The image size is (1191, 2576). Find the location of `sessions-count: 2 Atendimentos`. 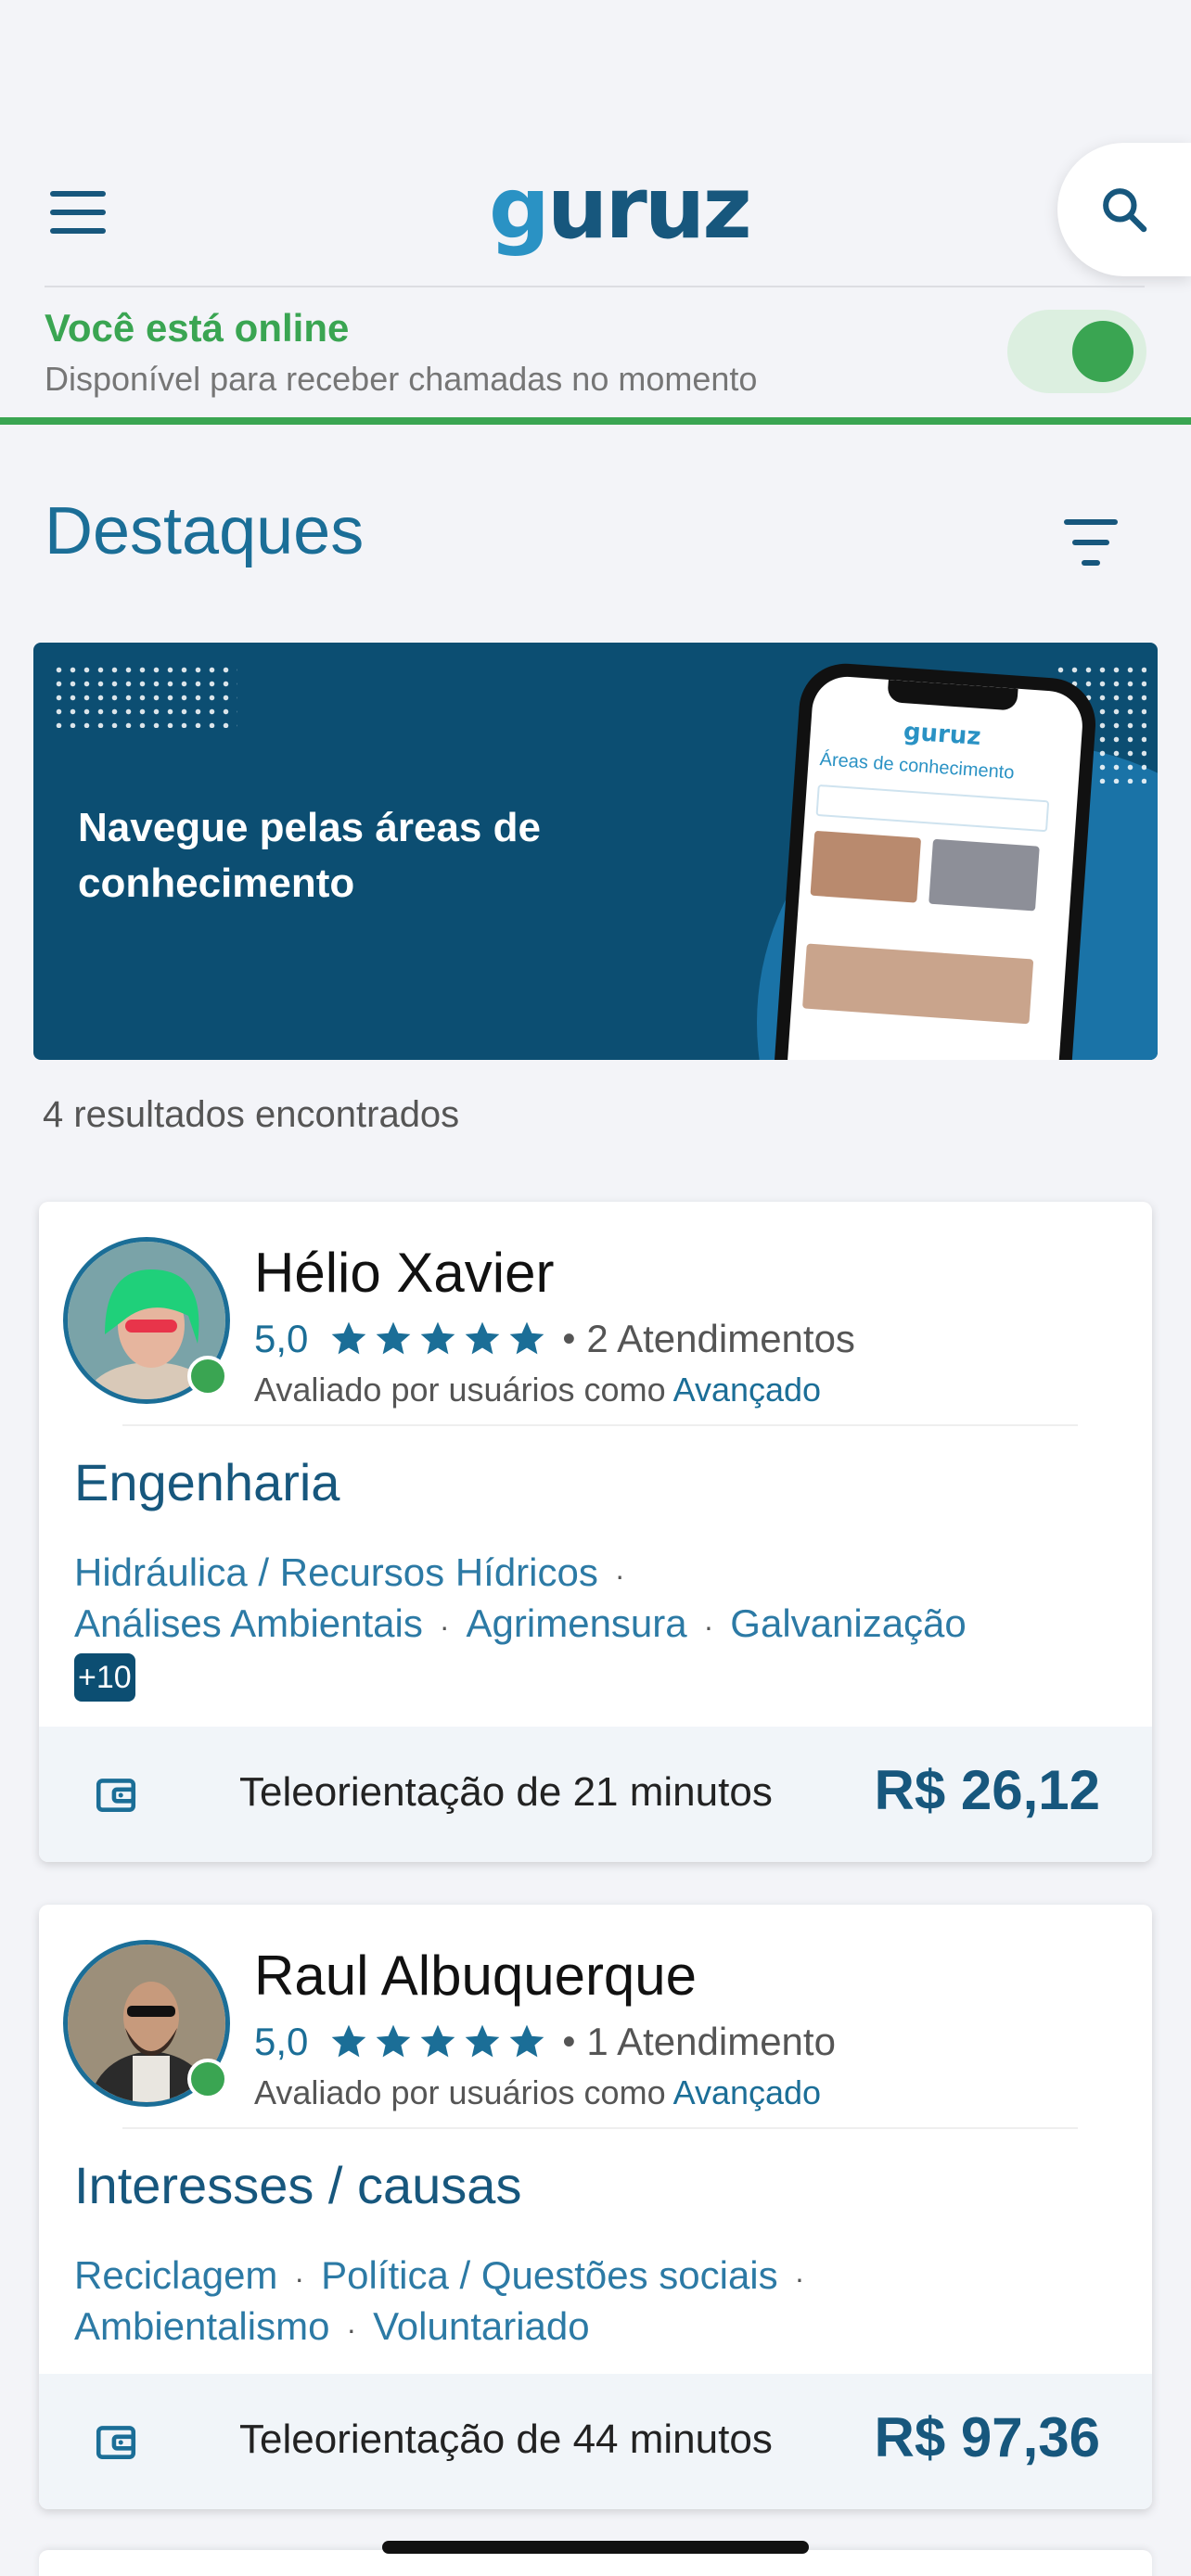

sessions-count: 2 Atendimentos is located at coordinates (720, 1338).